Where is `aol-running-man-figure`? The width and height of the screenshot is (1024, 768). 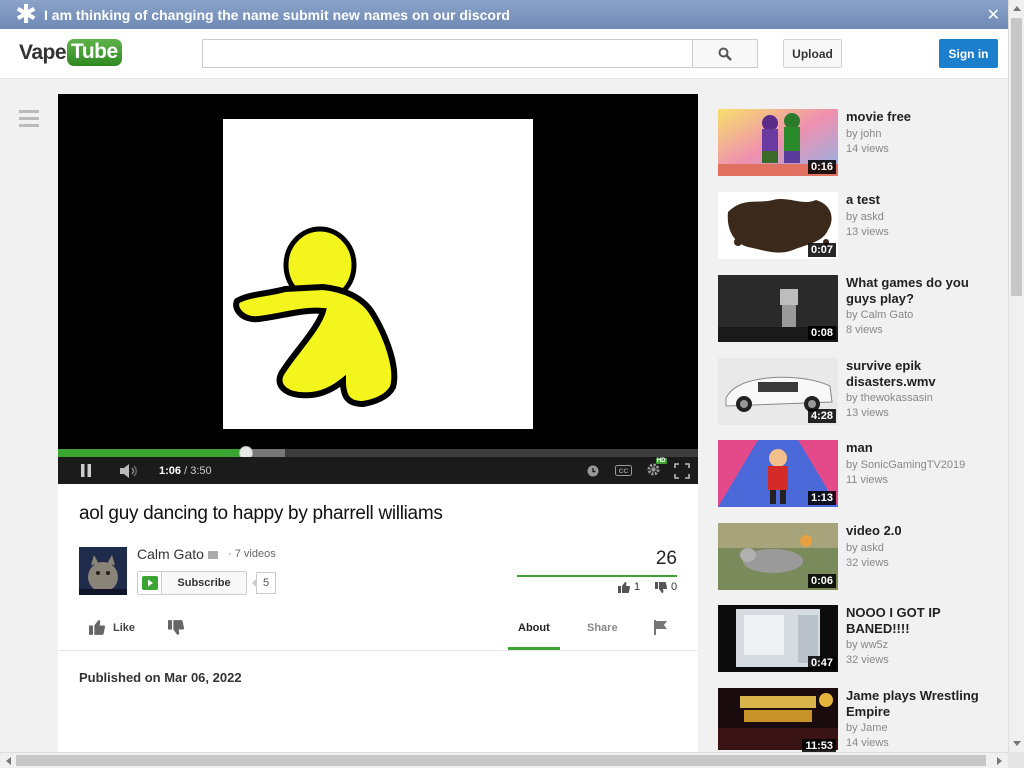
aol-running-man-figure is located at coordinates (315, 317).